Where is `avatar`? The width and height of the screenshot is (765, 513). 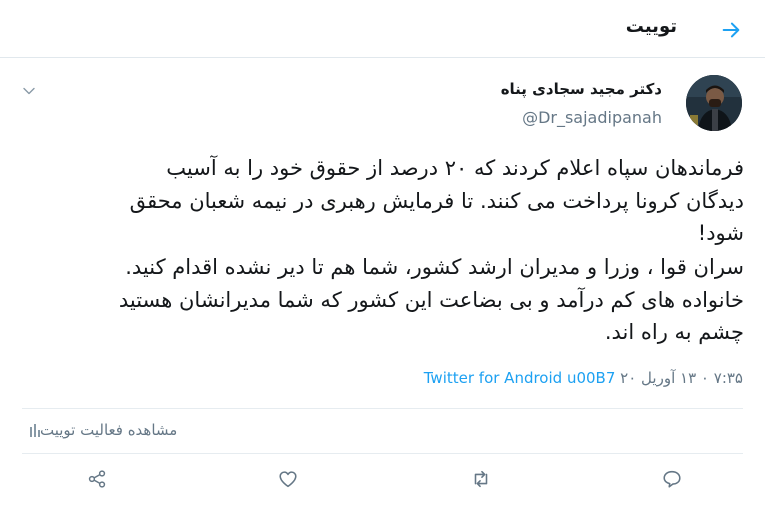
avatar is located at coordinates (714, 103).